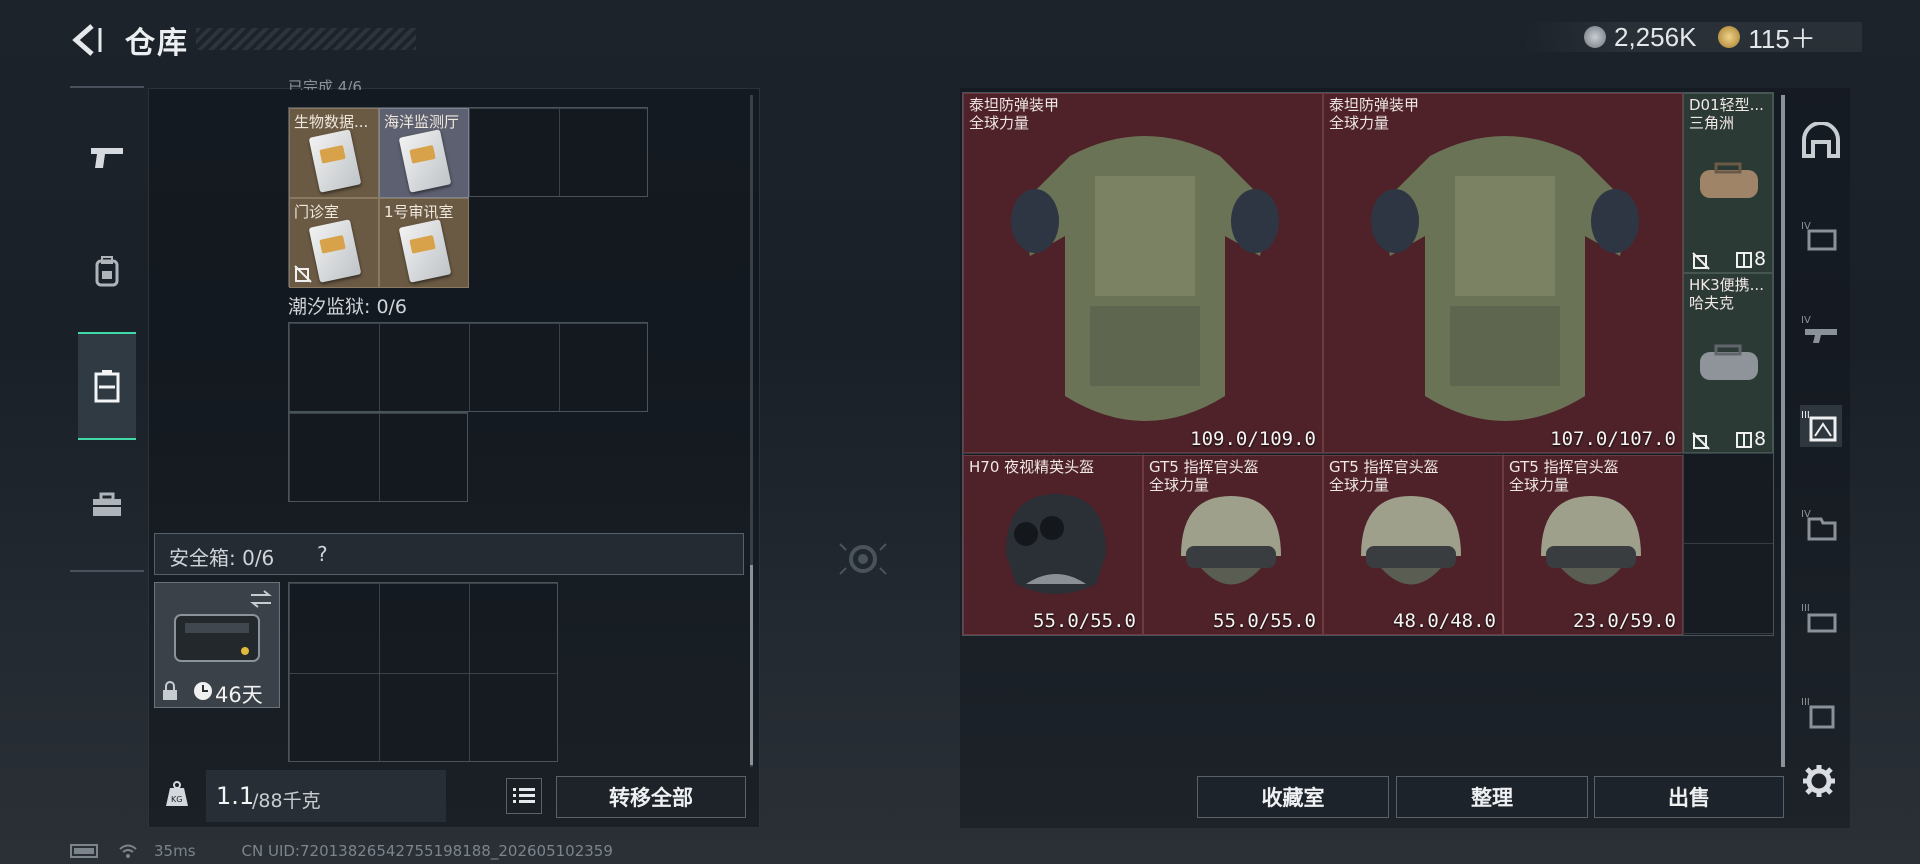  I want to click on safebox-grid, so click(423, 672).